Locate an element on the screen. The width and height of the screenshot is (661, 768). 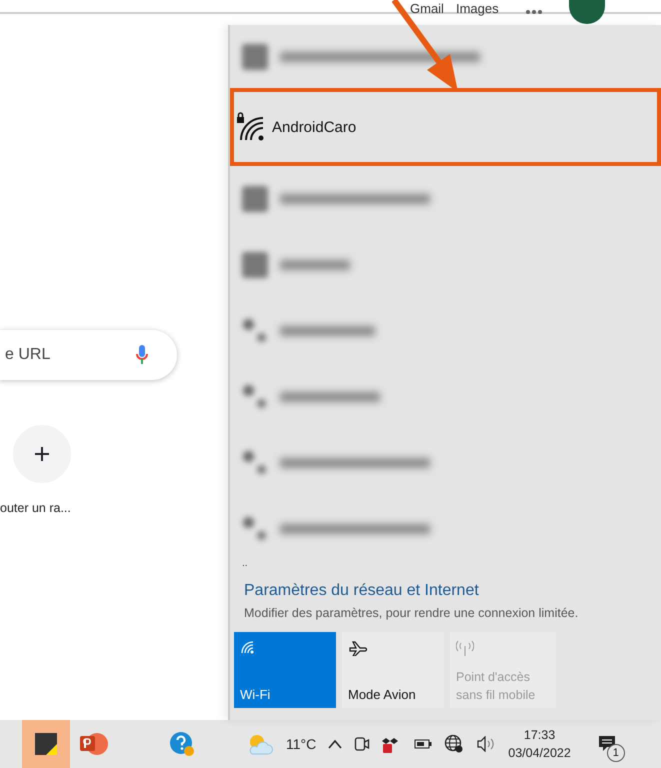
more-indicator: .. is located at coordinates (245, 564).